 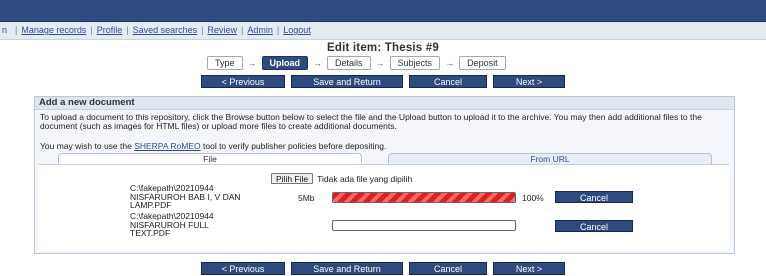 I want to click on workflow-step-subjects: Subjects, so click(x=415, y=63).